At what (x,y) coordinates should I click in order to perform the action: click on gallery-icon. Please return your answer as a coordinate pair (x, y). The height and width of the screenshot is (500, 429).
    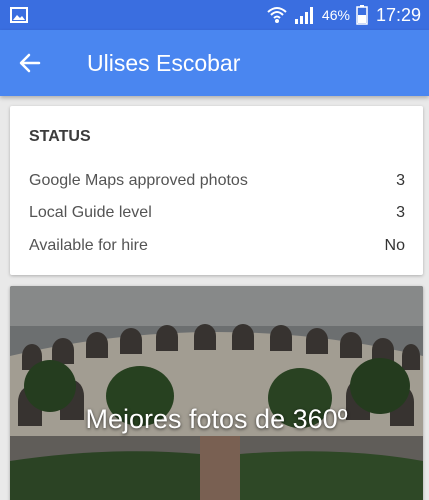
    Looking at the image, I should click on (19, 15).